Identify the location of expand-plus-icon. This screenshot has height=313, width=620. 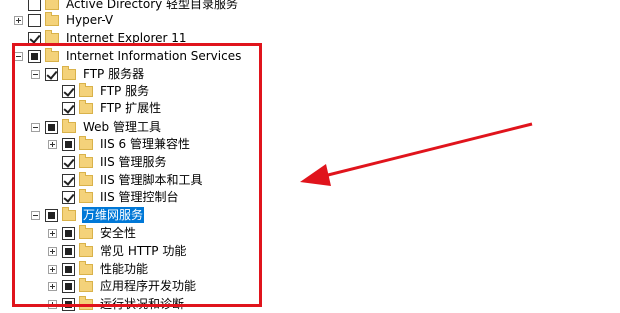
(18, 20).